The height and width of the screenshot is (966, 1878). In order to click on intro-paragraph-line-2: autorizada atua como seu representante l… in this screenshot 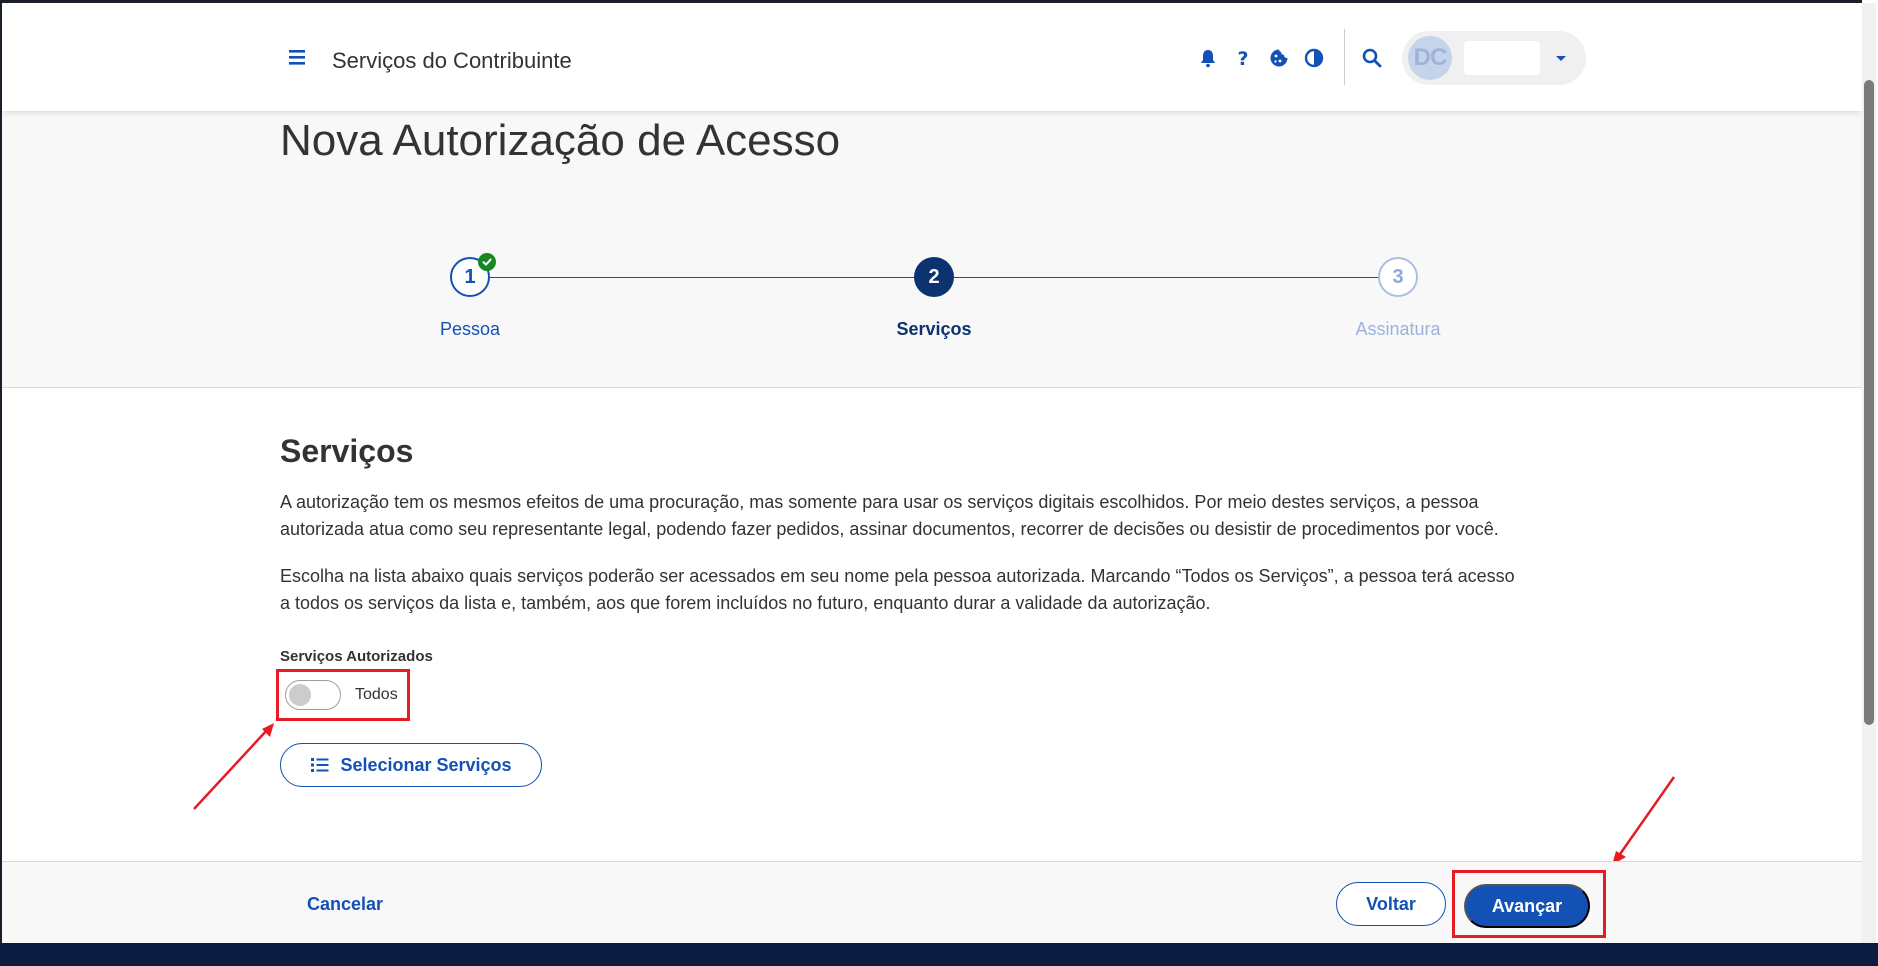, I will do `click(889, 529)`.